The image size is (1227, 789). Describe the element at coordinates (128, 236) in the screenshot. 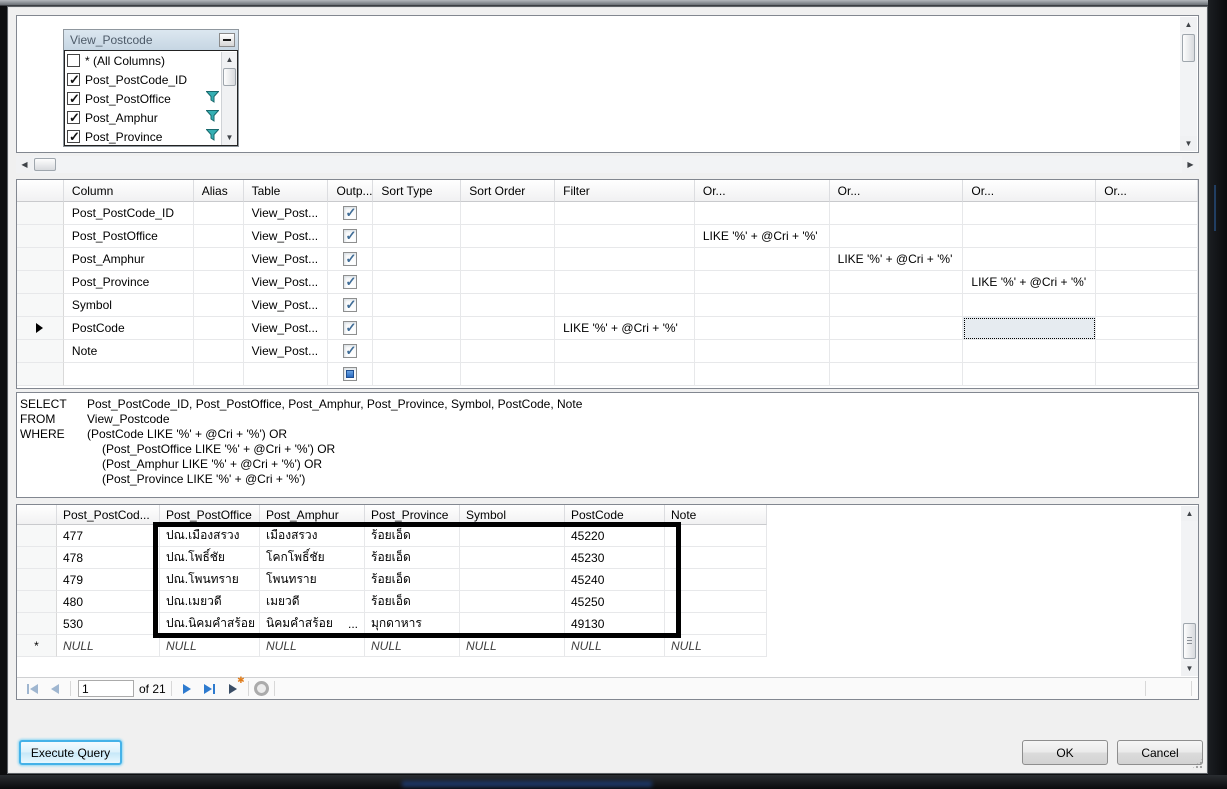

I see `criteria-cell-column: Post_PostOffice` at that location.